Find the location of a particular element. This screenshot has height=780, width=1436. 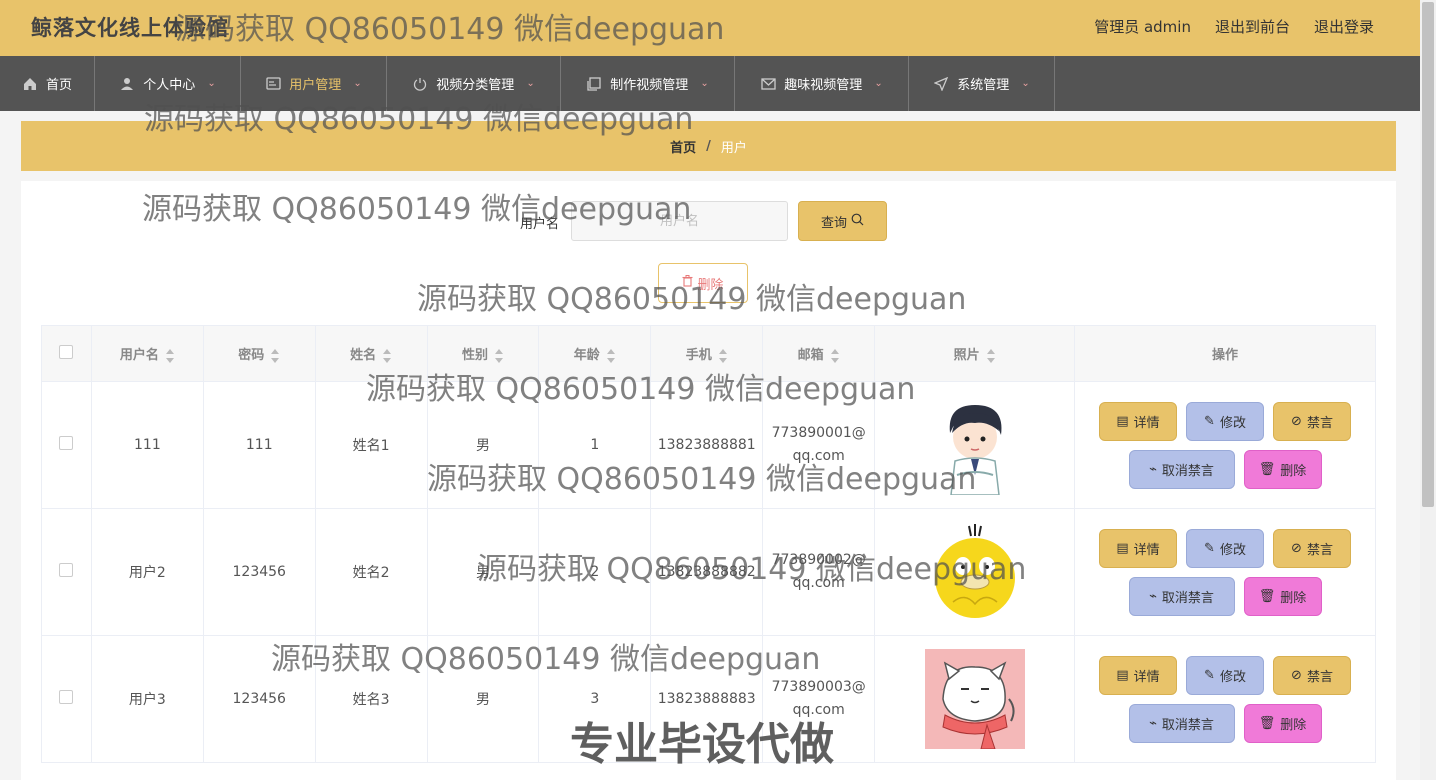

nav-label: 制作视频管理 is located at coordinates (649, 85).